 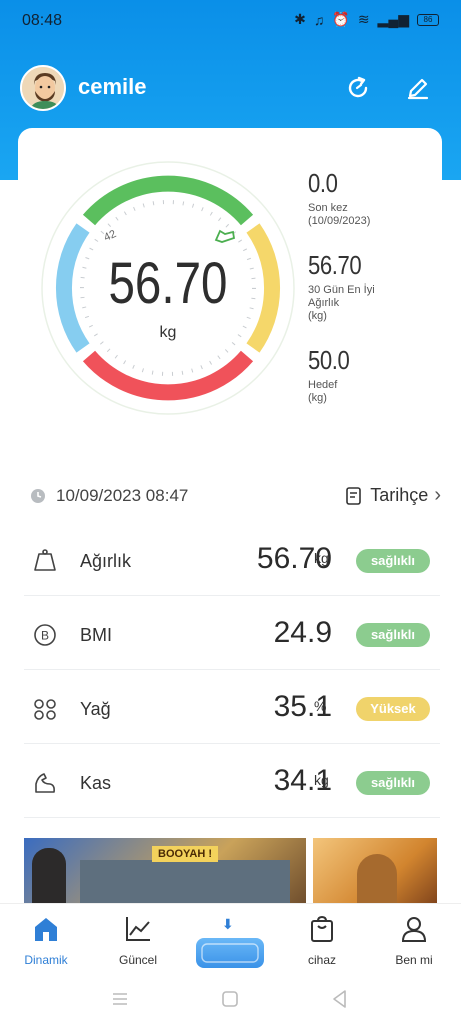 What do you see at coordinates (414, 929) in the screenshot?
I see `person-icon` at bounding box center [414, 929].